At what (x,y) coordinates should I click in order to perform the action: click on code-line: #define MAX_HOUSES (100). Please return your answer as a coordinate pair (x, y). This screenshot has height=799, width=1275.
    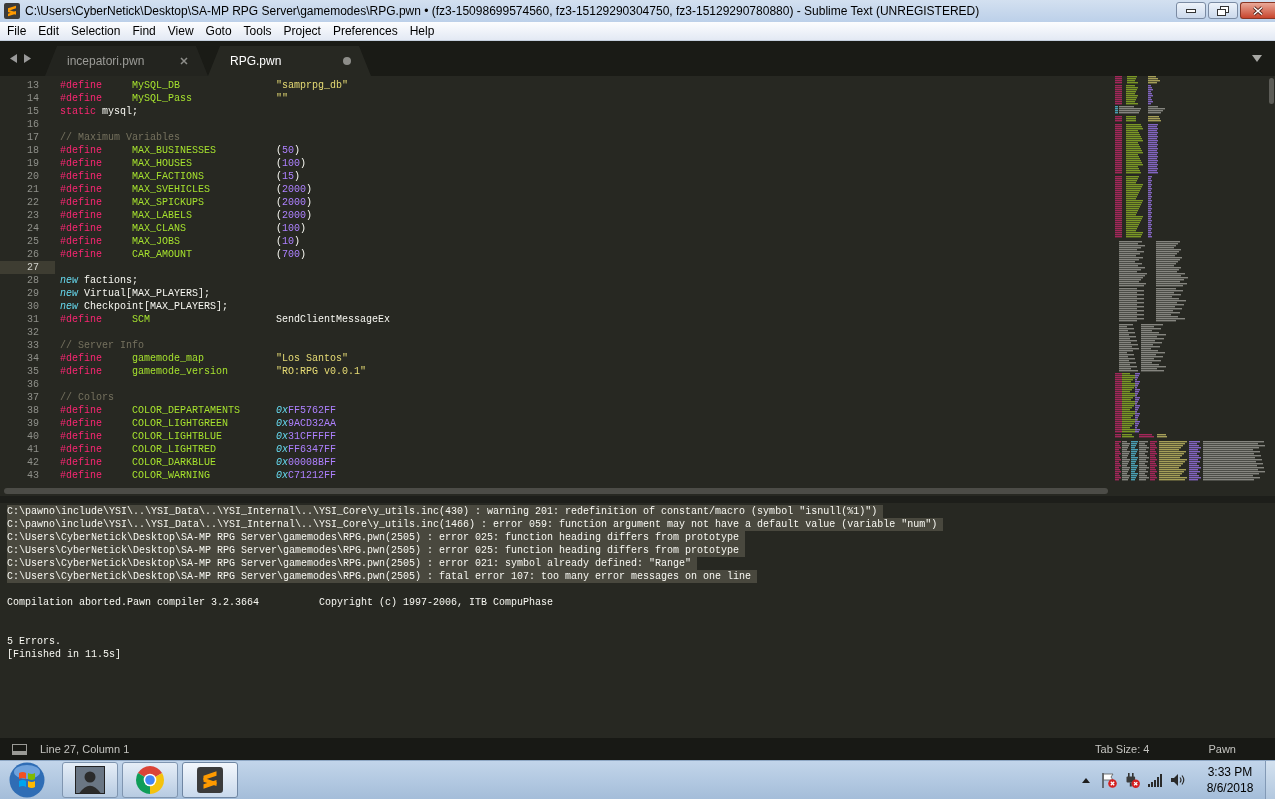
    Looking at the image, I should click on (183, 163).